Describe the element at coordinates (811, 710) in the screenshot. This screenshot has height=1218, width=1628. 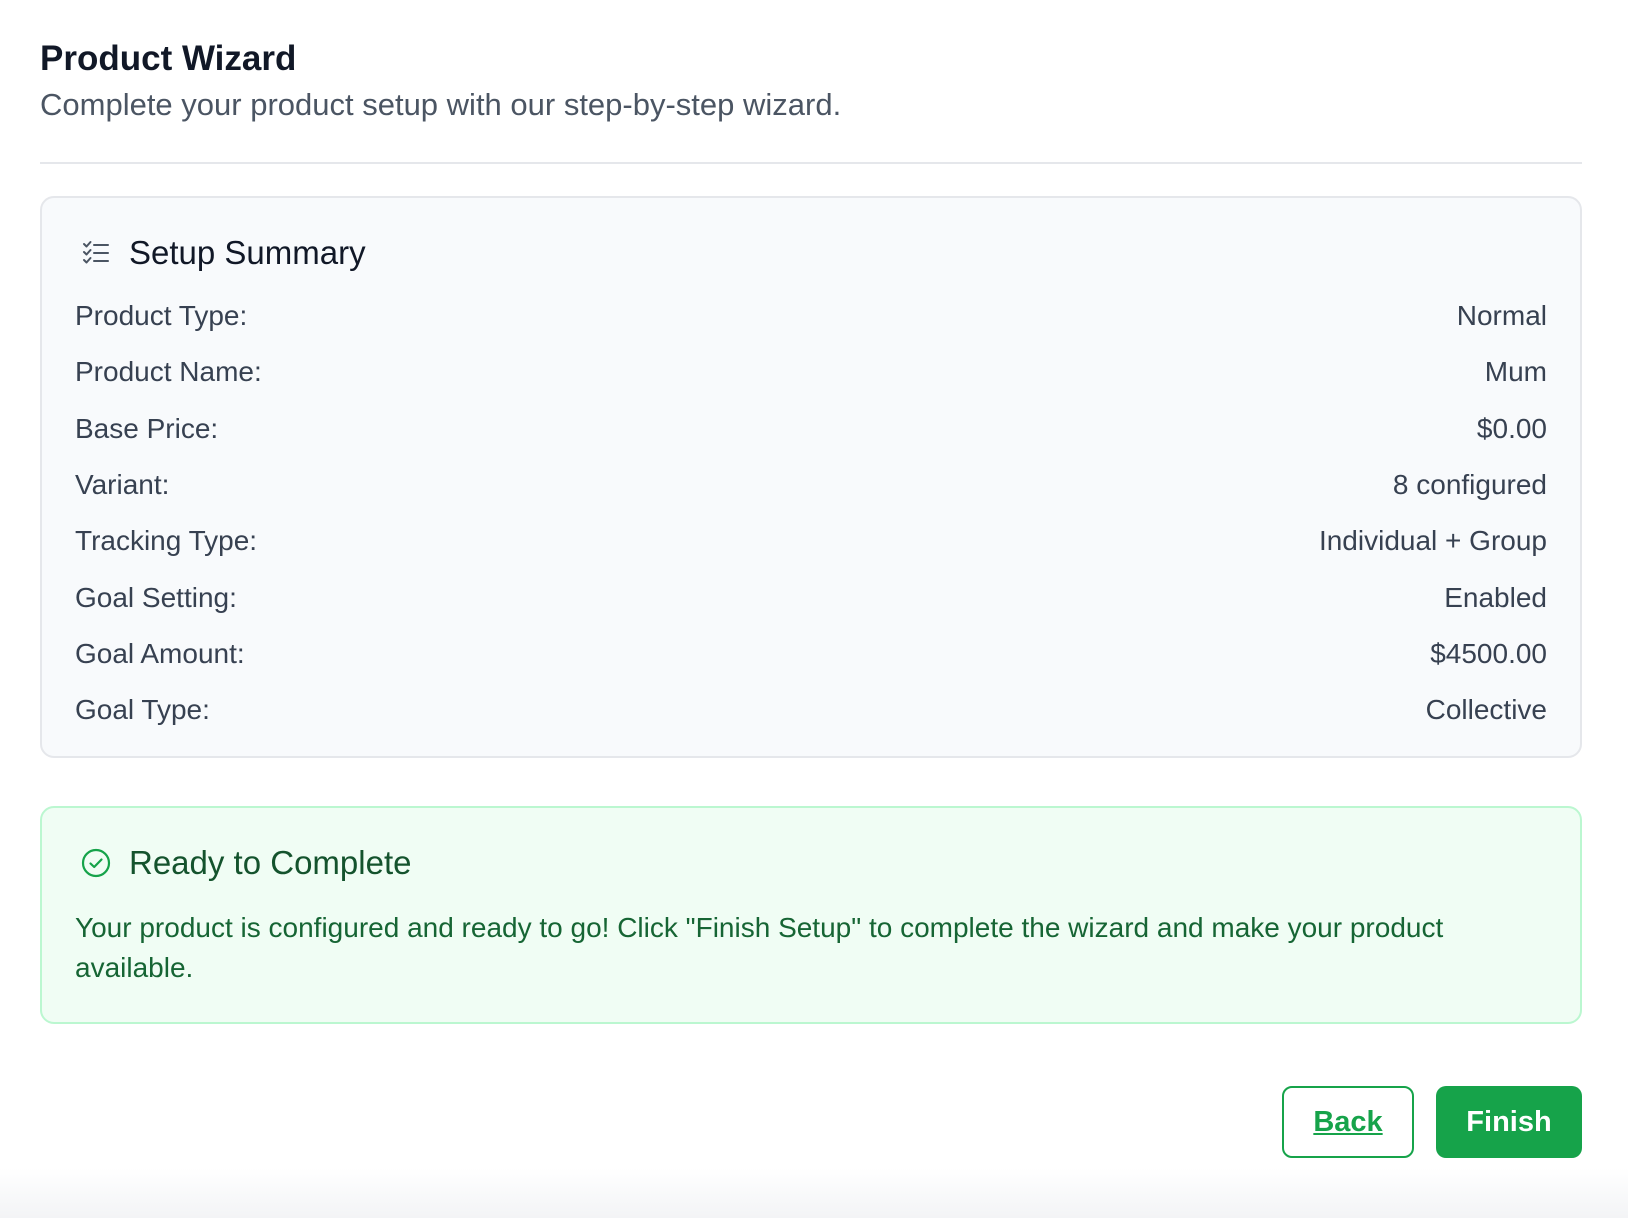
I see `summary-row-goal-type: Goal Type: Collective` at that location.